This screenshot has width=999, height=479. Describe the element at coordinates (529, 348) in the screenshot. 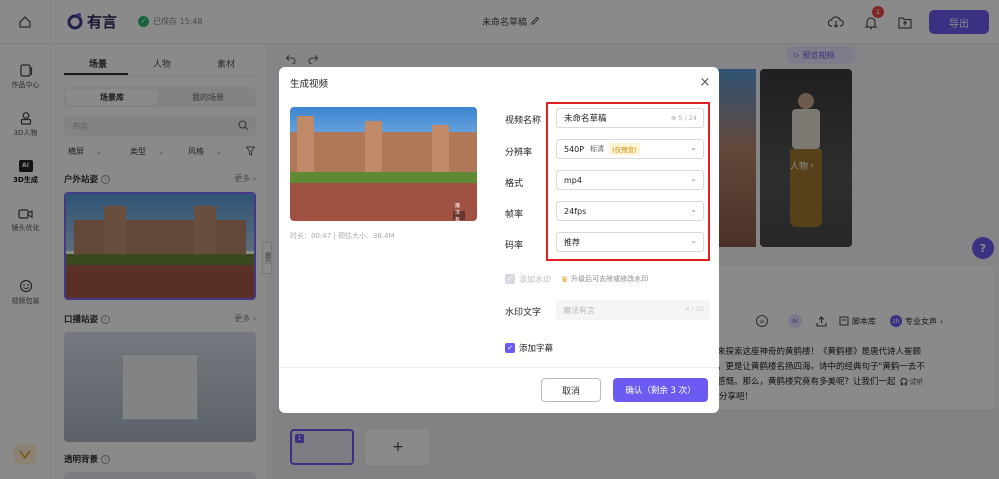

I see `subtitle-checkbox-row: ✓ 添加字幕` at that location.